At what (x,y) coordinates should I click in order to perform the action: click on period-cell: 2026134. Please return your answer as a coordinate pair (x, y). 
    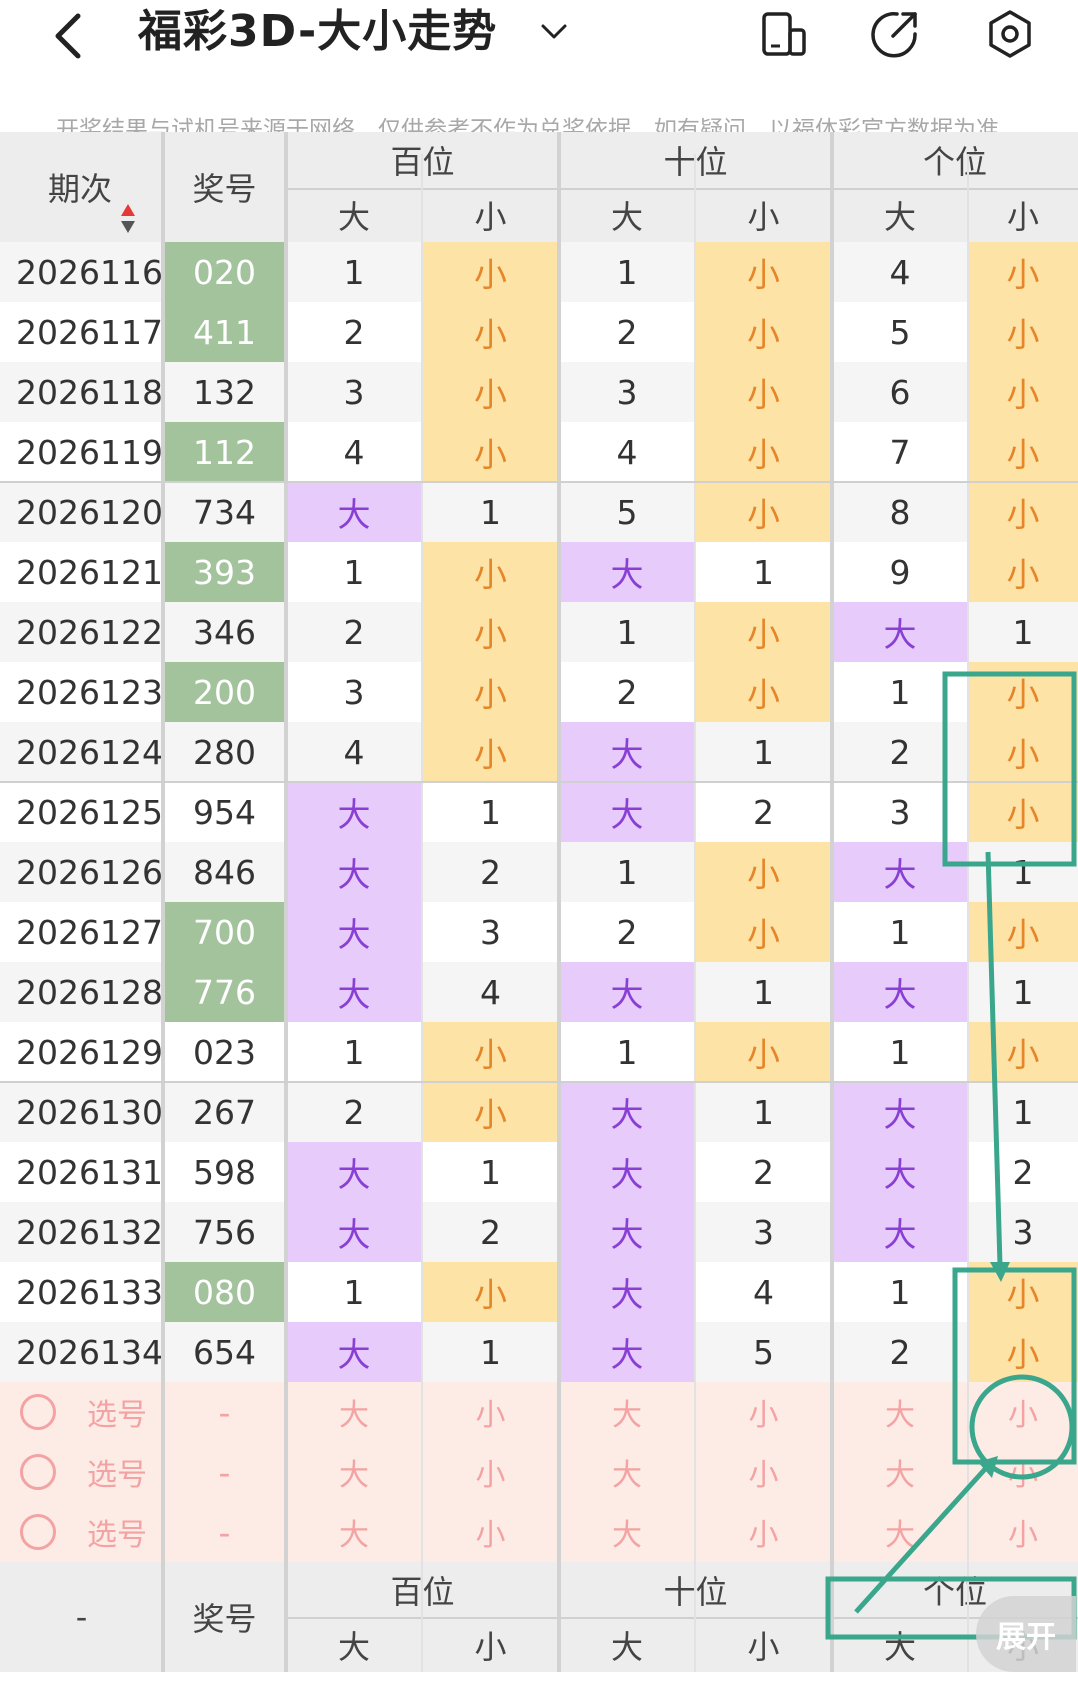
    Looking at the image, I should click on (81, 1352).